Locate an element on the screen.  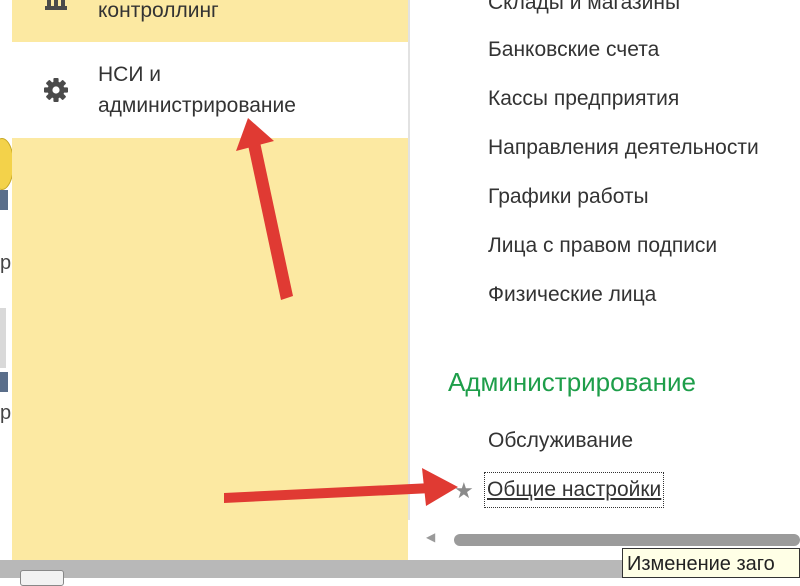
section-title-administration: Администрирование is located at coordinates (572, 382).